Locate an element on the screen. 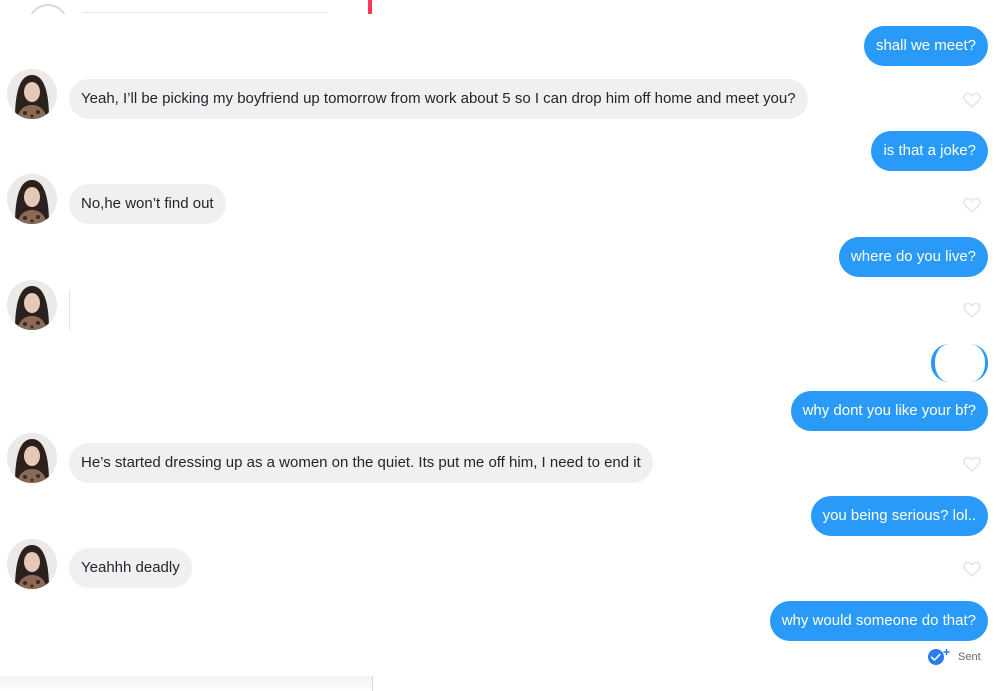  incoming-message-empty is located at coordinates (73, 310).